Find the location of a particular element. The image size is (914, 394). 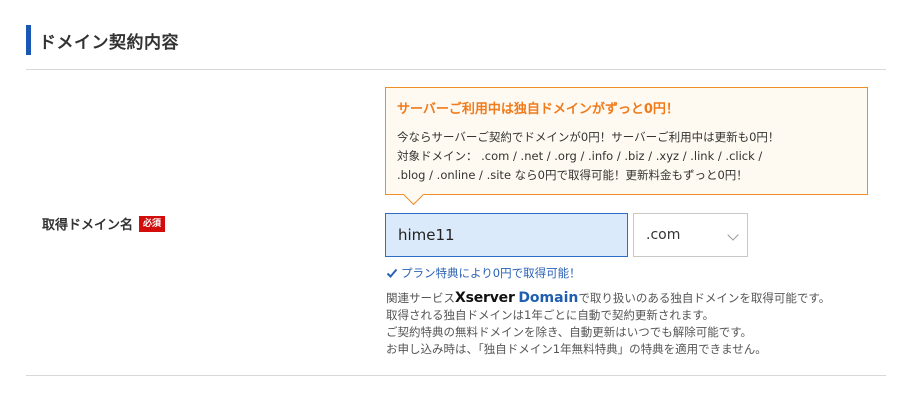

section-title: ドメイン契約内容 is located at coordinates (109, 42).